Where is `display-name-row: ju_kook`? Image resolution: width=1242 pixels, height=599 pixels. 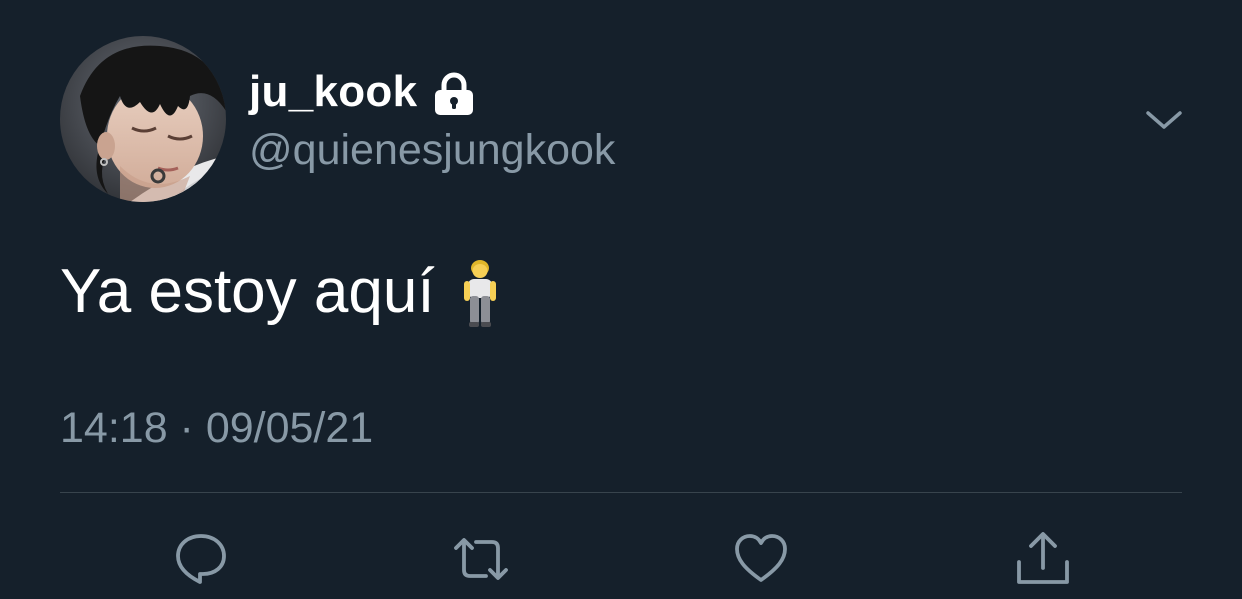 display-name-row: ju_kook is located at coordinates (363, 92).